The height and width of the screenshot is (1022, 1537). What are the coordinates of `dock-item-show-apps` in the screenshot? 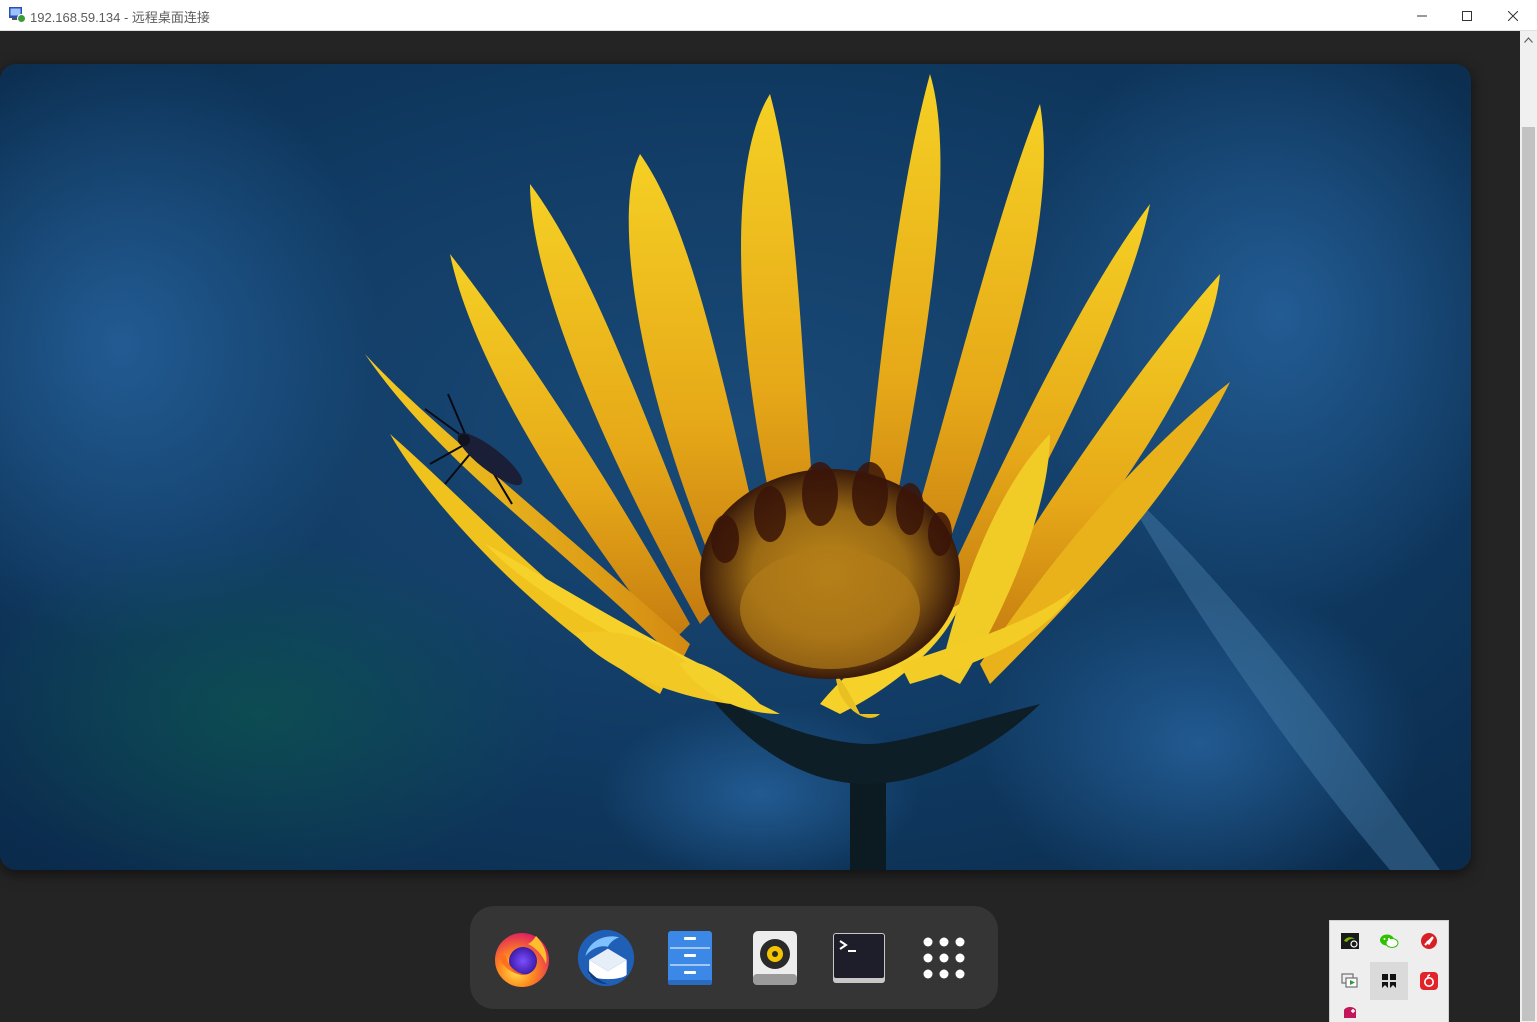 It's located at (944, 958).